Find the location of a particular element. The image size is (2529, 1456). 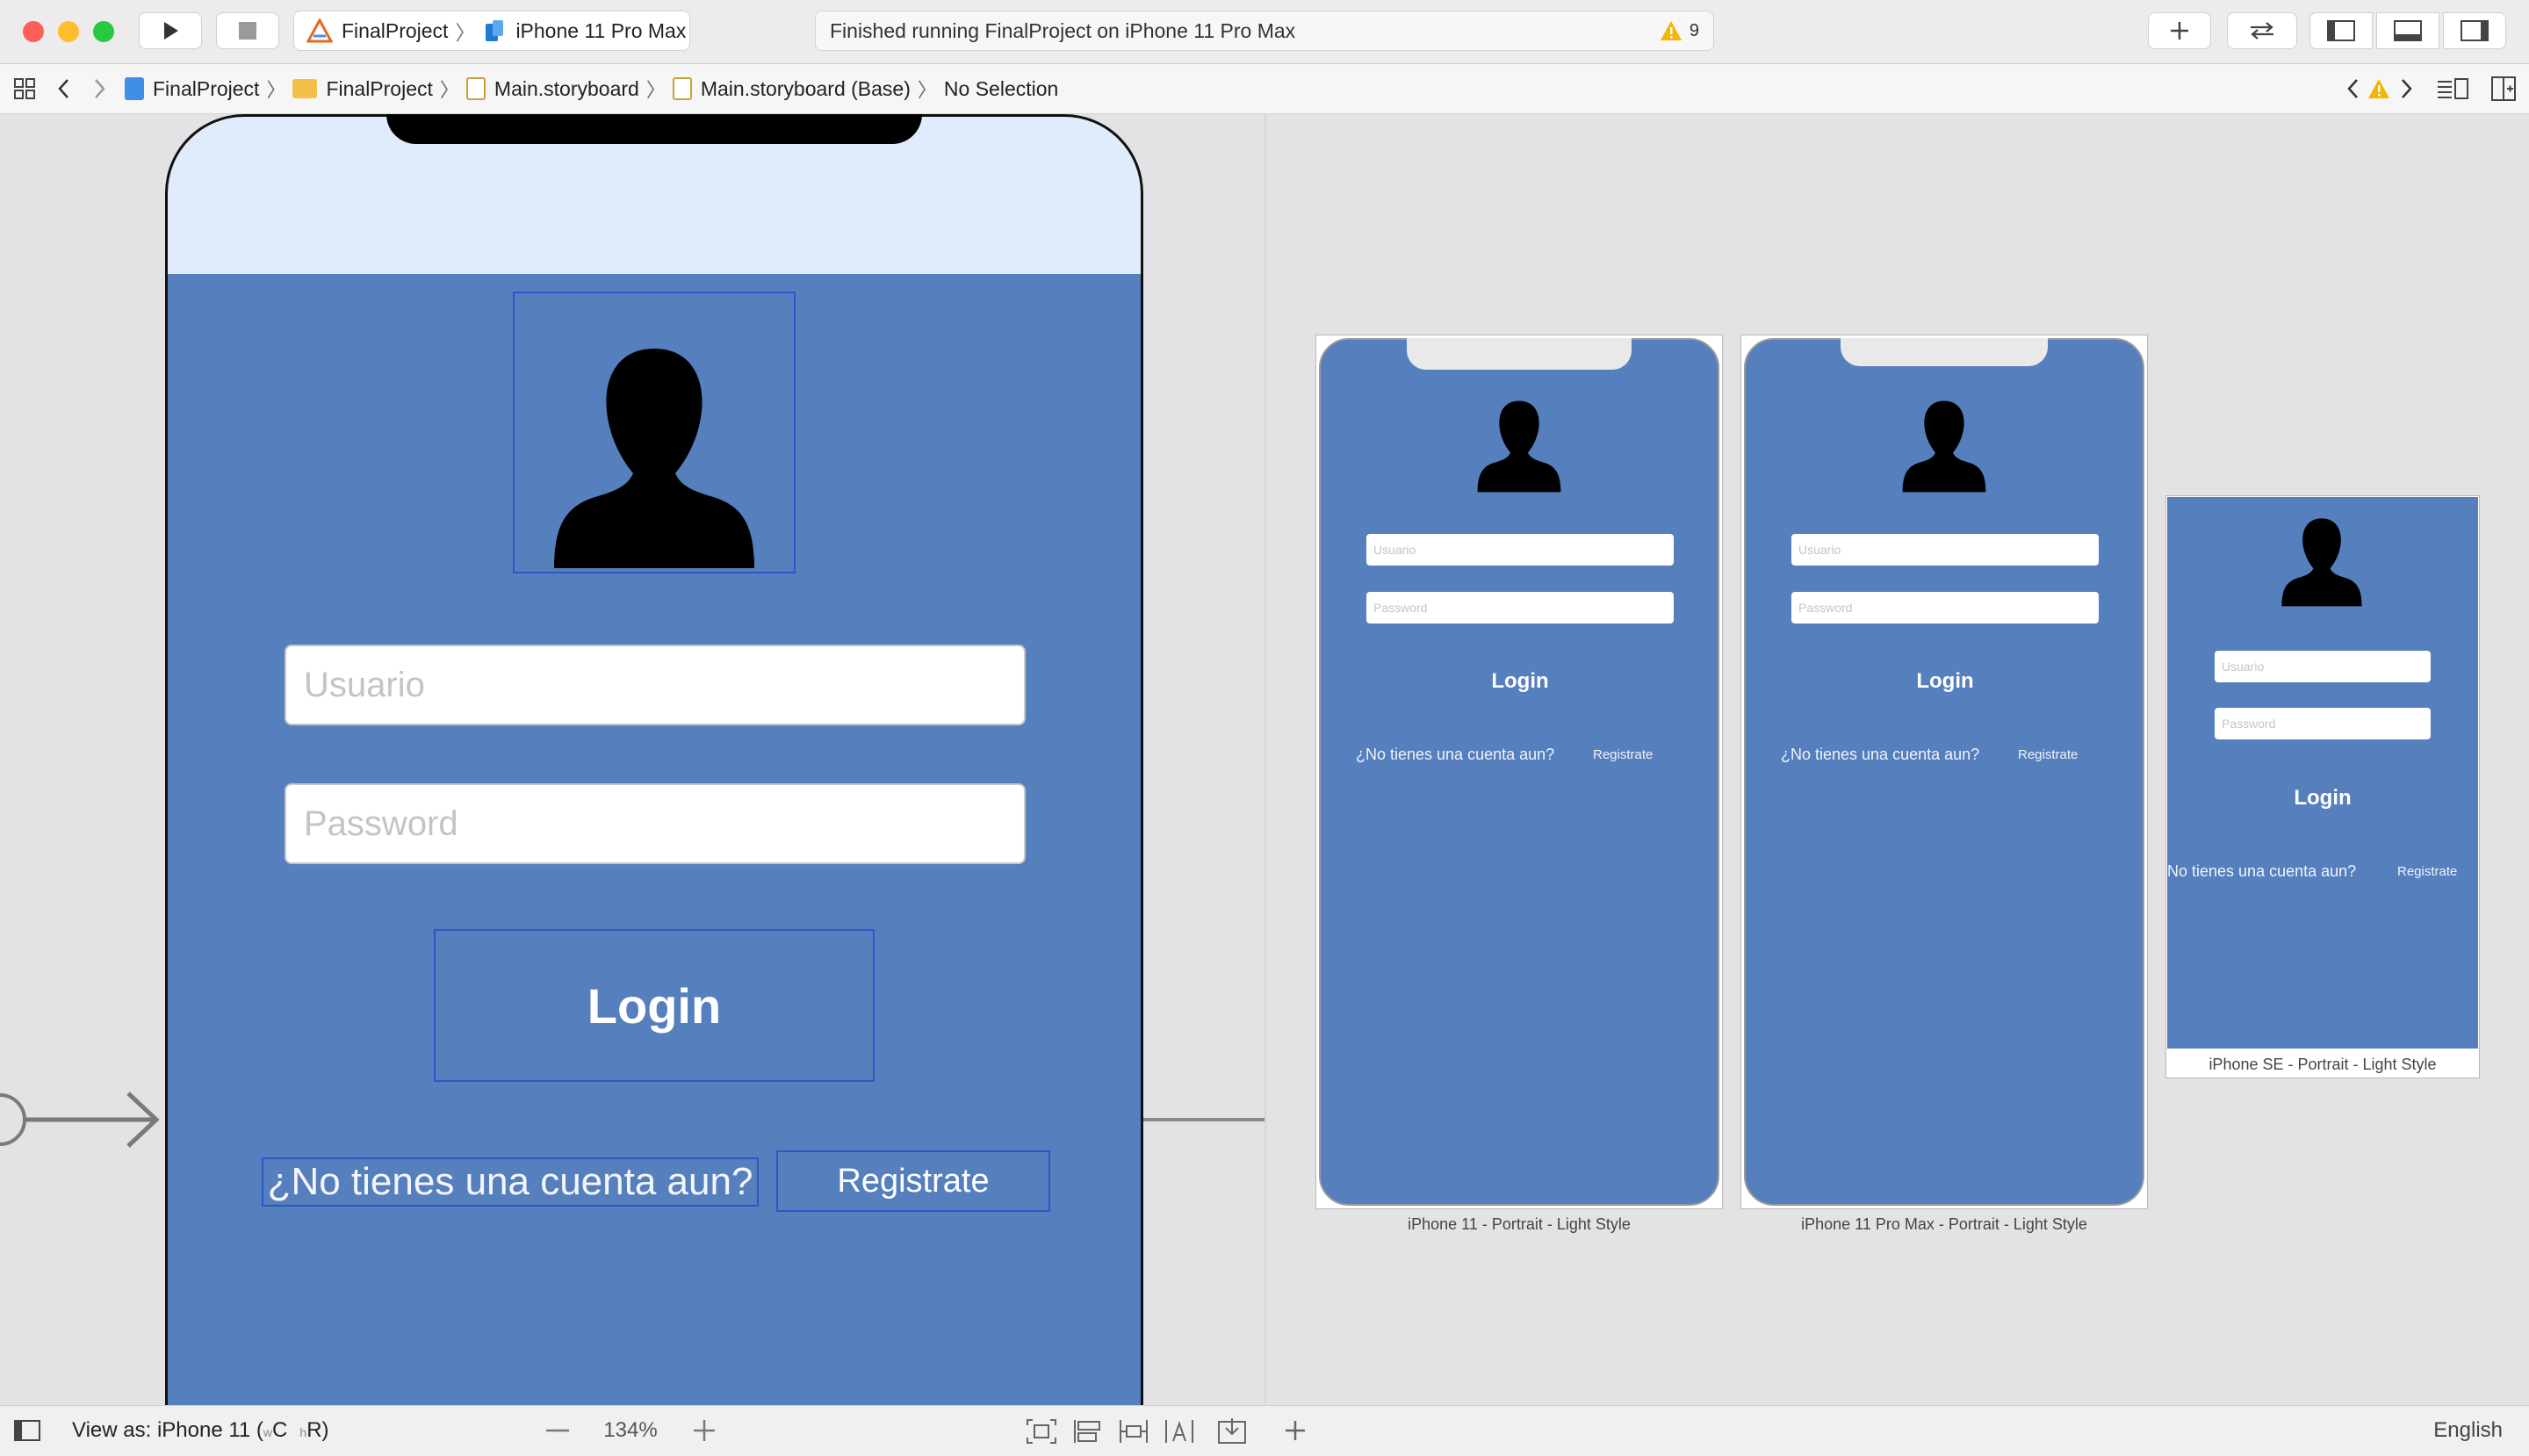

next-issue-icon is located at coordinates (2406, 88).